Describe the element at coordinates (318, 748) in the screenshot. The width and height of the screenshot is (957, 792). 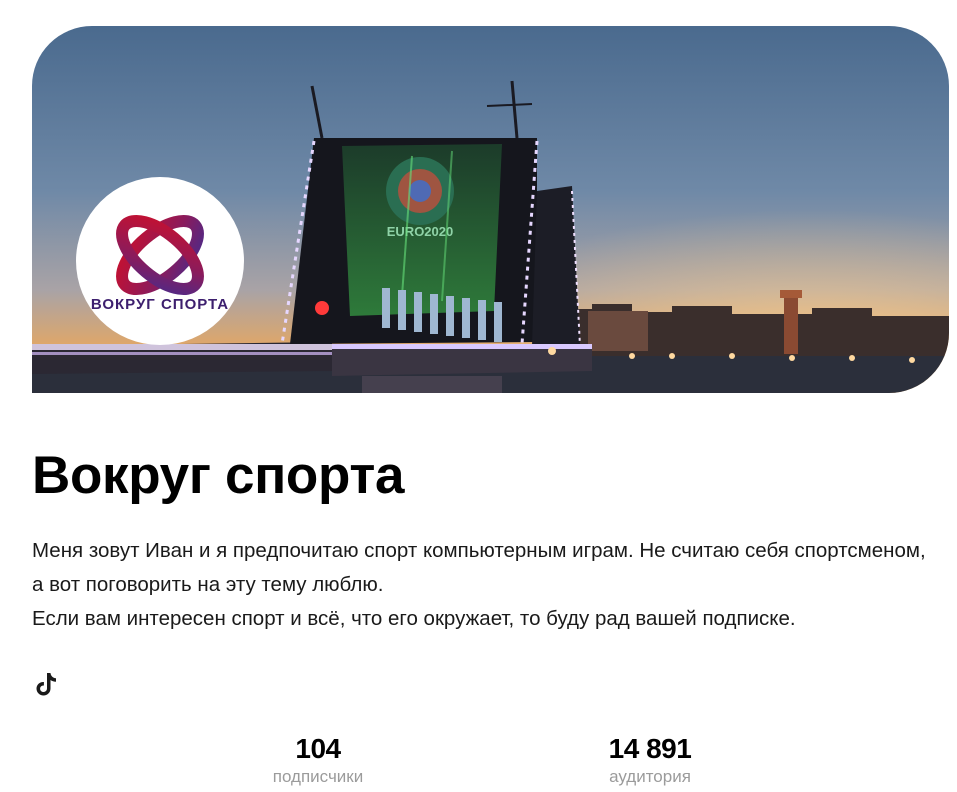
I see `subscribers-count: 104` at that location.